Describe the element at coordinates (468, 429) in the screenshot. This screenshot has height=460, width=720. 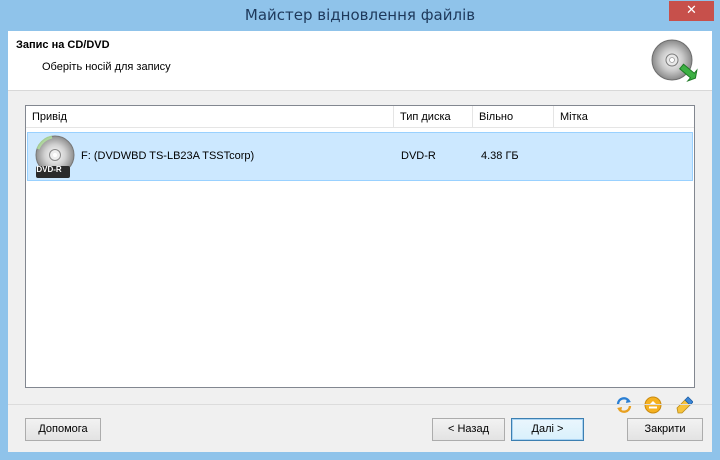
I see `back-button: < Назад` at that location.